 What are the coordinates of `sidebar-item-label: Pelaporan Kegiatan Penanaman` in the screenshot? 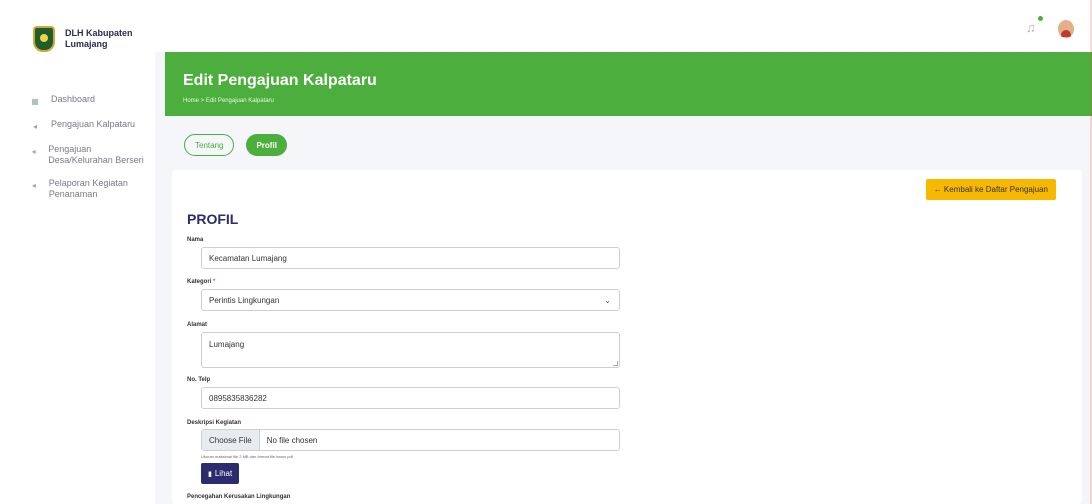 It's located at (88, 188).